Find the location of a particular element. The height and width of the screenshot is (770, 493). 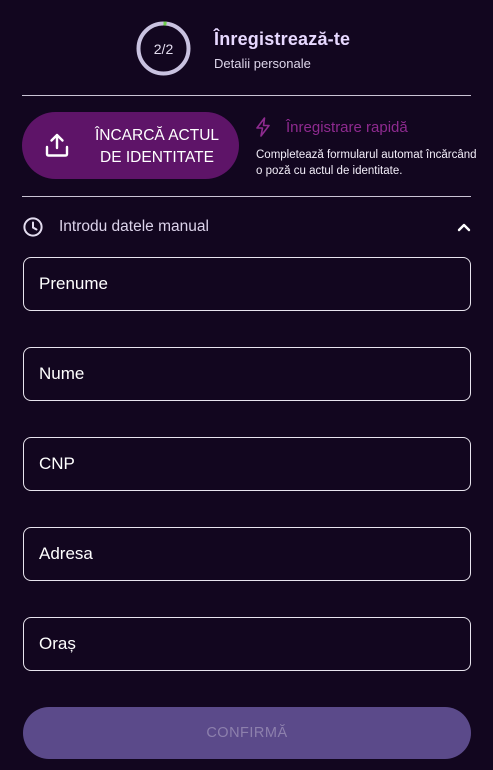

manual-entry-label: Introdu datele manual is located at coordinates (134, 226).